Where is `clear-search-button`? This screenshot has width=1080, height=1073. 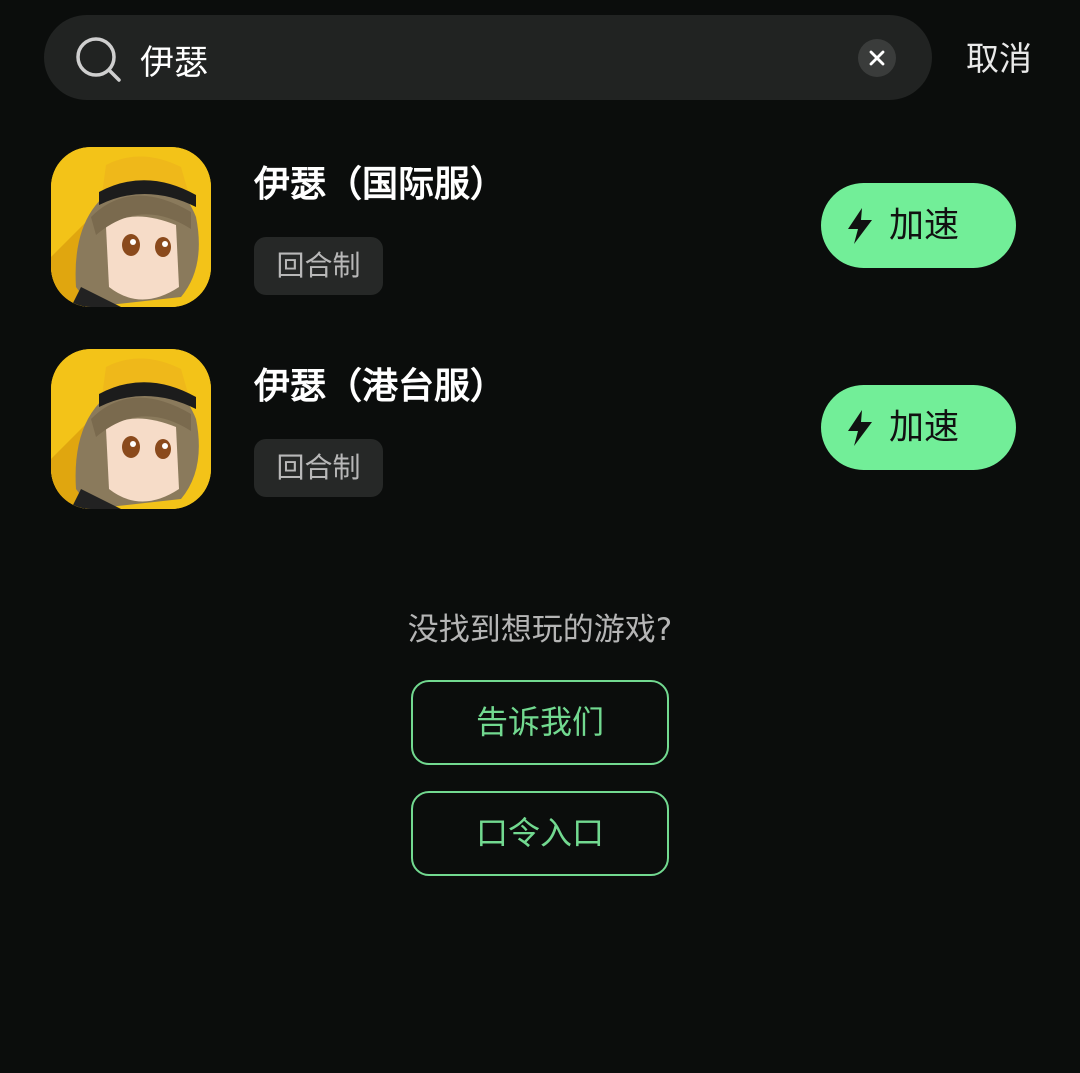
clear-search-button is located at coordinates (877, 58).